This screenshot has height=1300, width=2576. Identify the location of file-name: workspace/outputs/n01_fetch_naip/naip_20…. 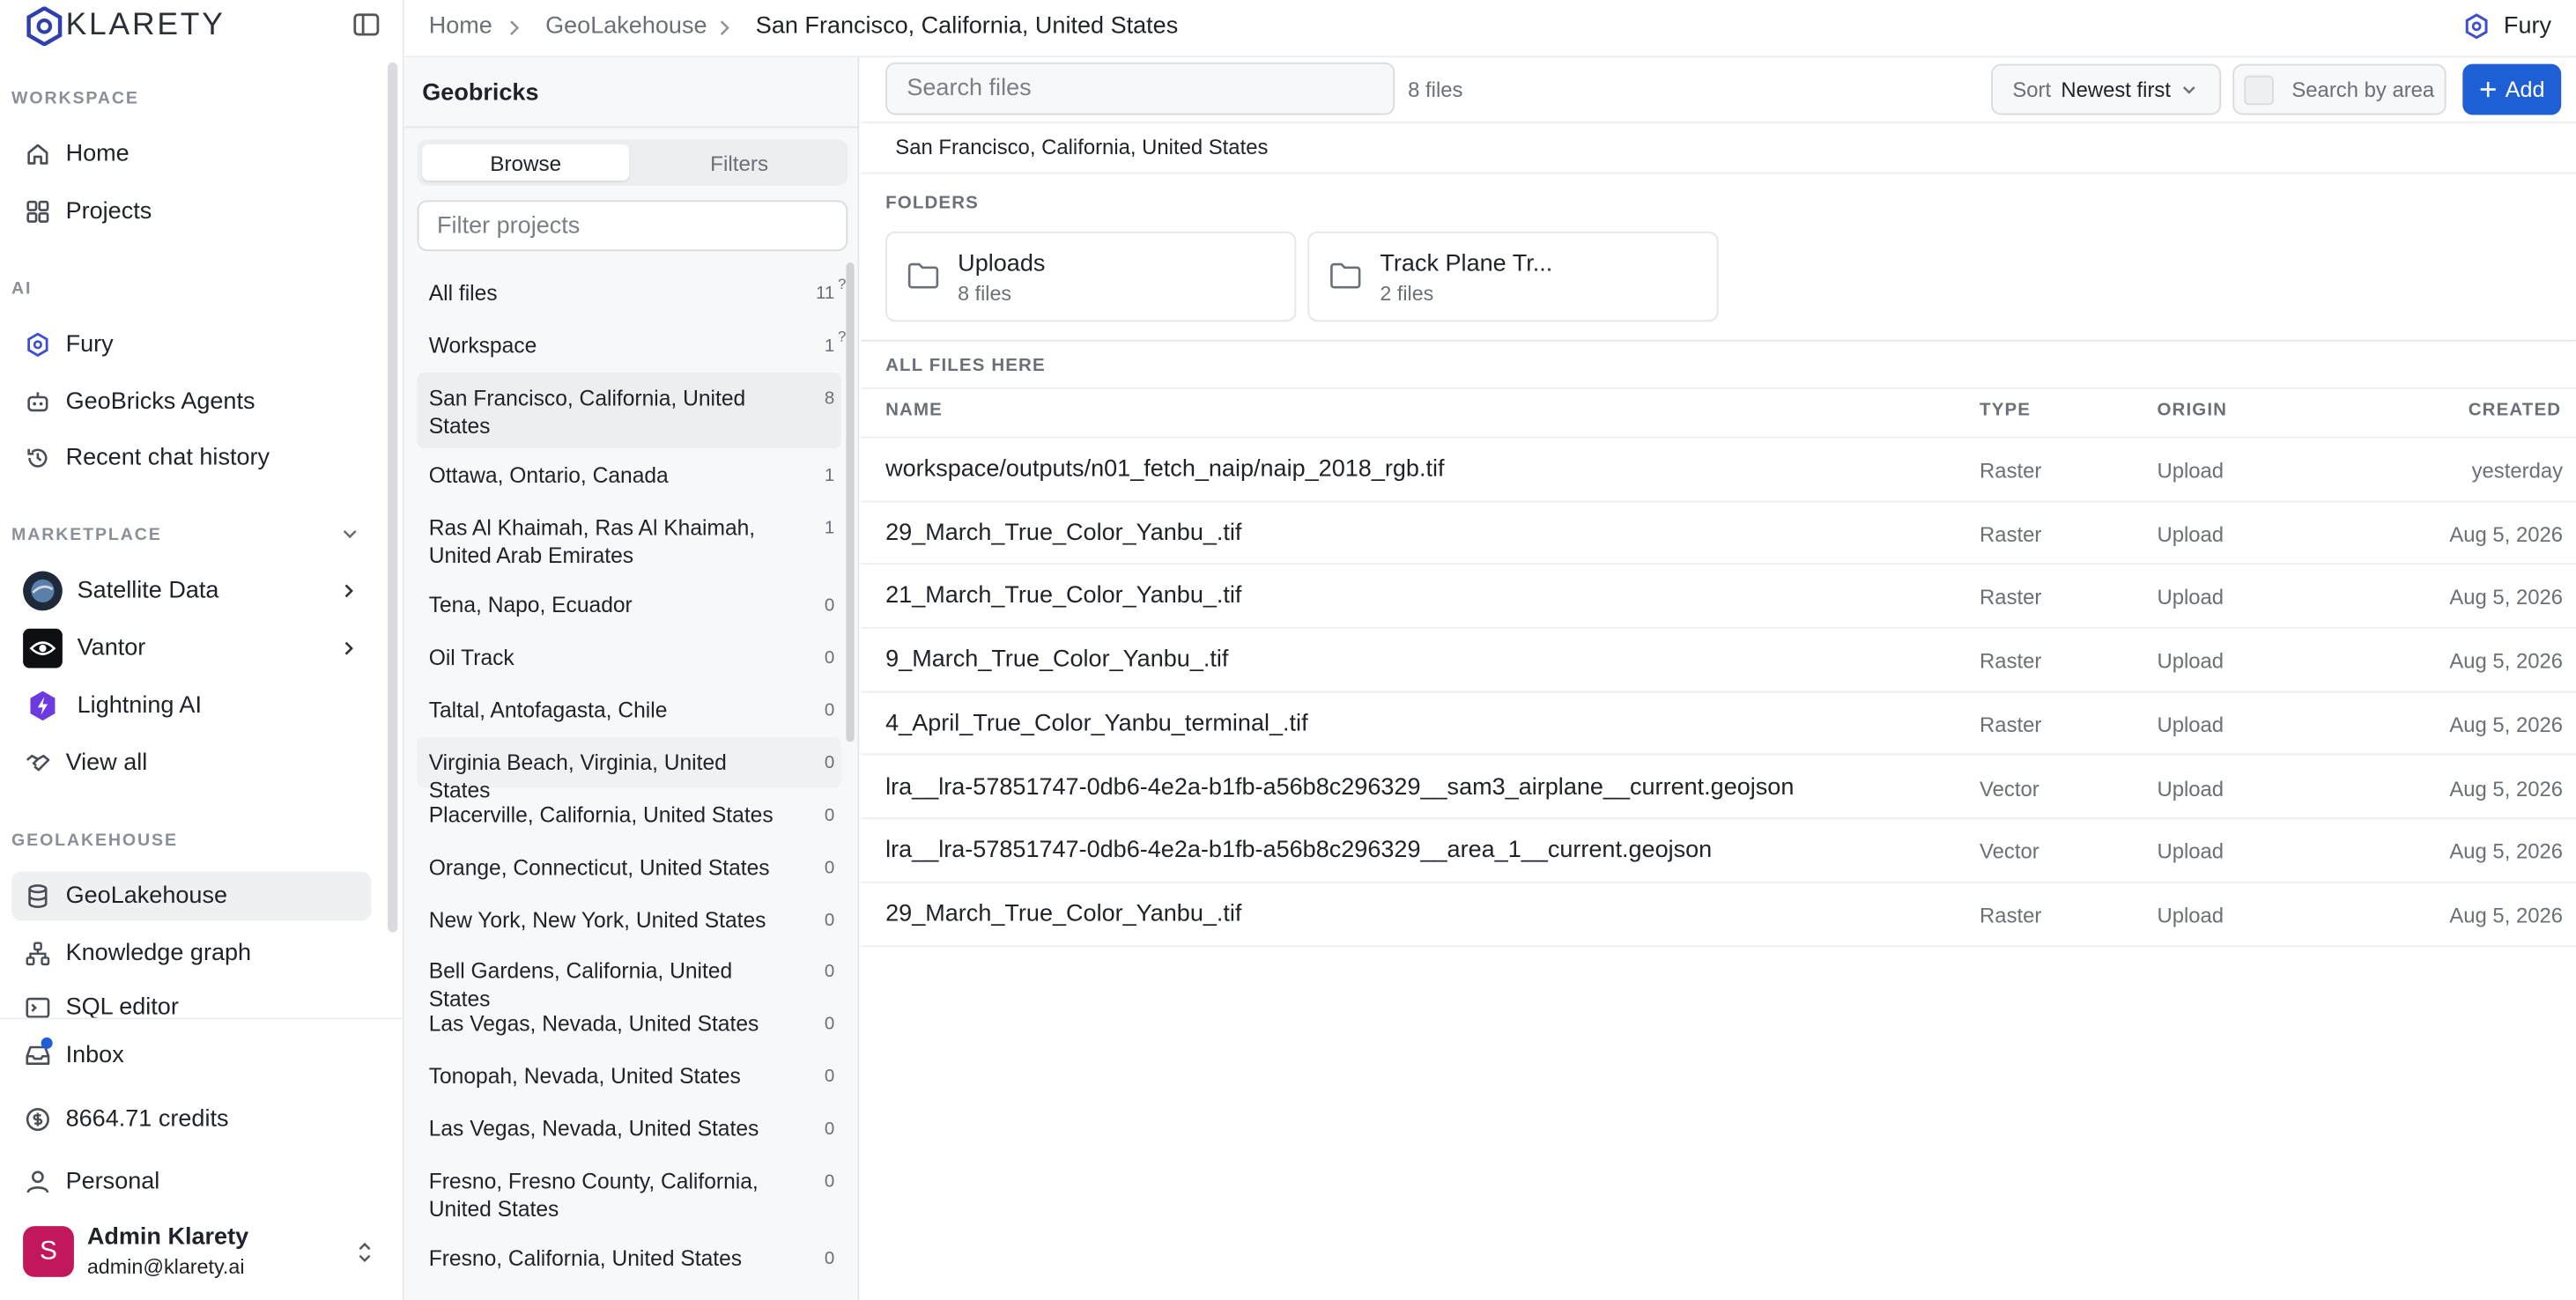
(1165, 469).